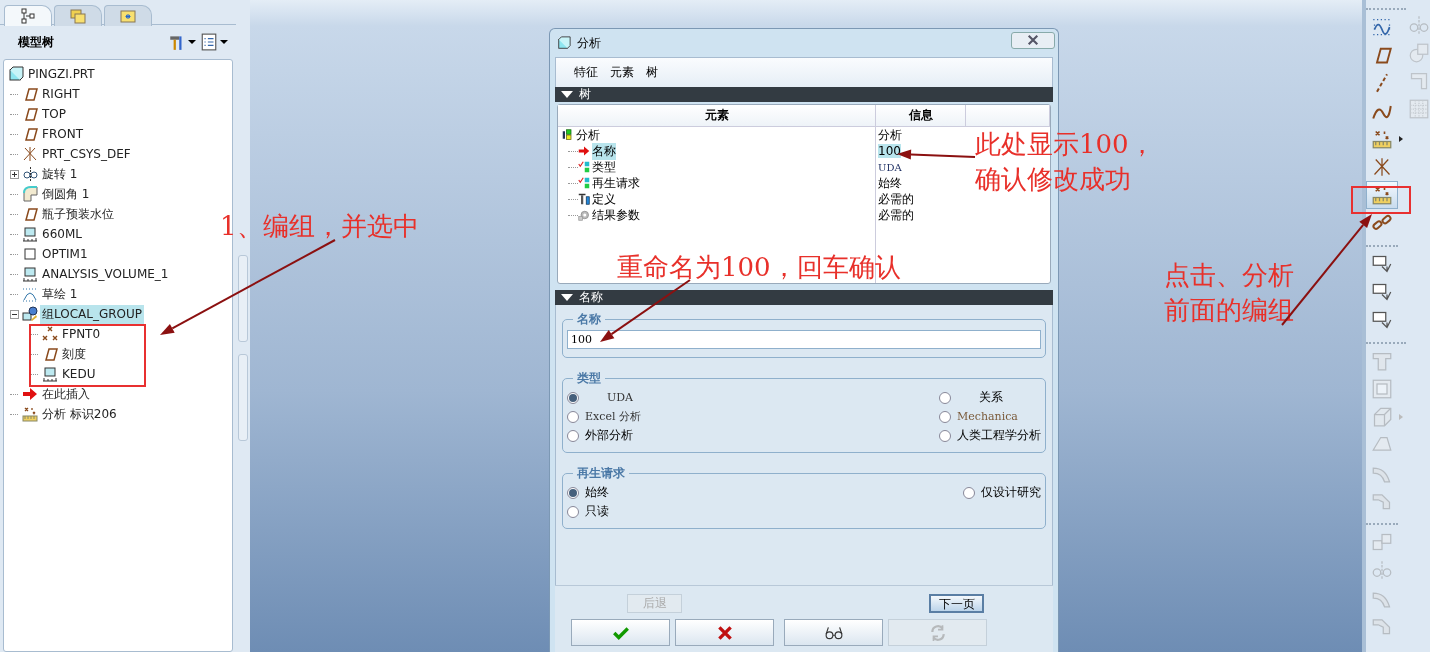  What do you see at coordinates (1382, 27) in the screenshot?
I see `dotted-wave-icon` at bounding box center [1382, 27].